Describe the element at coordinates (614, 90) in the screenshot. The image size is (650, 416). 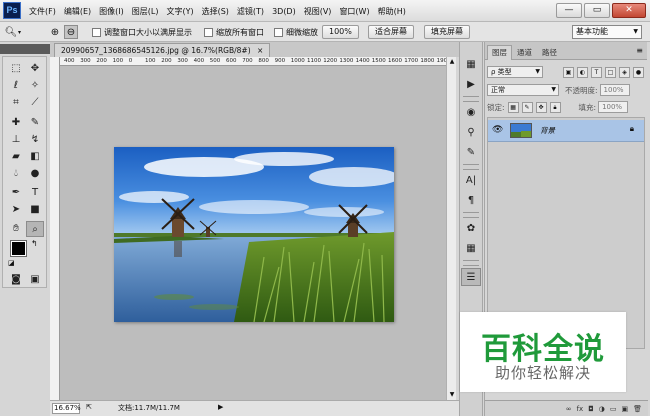
I see `opacity-field: 100%` at that location.